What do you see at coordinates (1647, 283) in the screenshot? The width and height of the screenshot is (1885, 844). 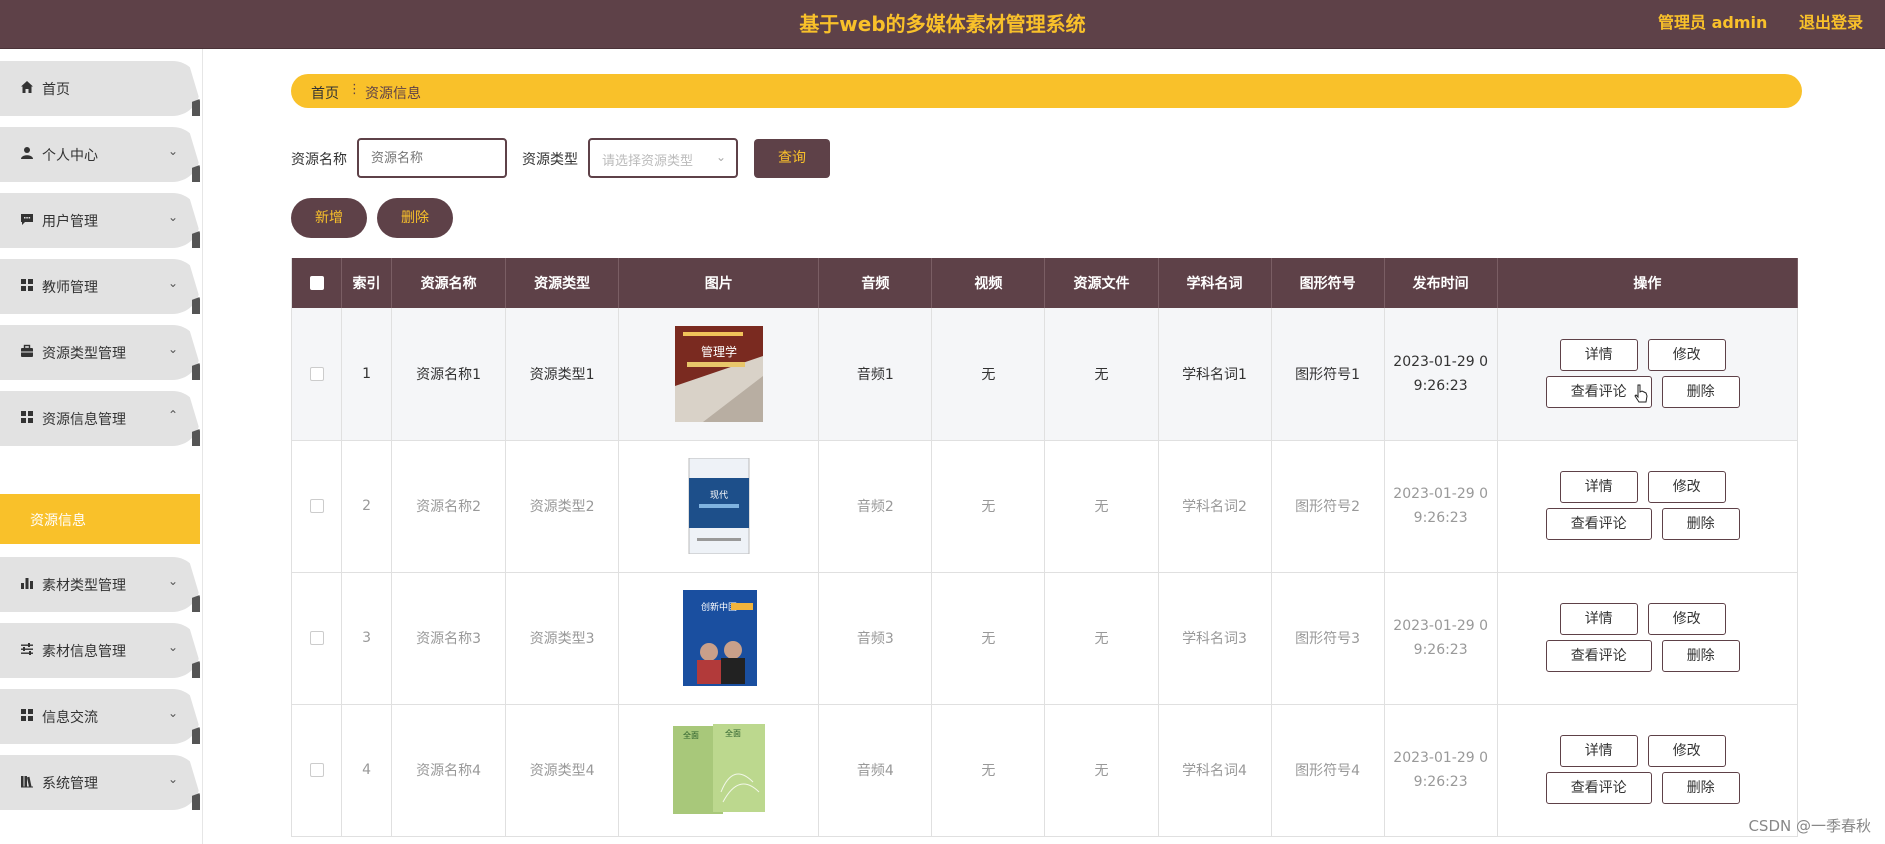 I see `header-ops: 操作` at bounding box center [1647, 283].